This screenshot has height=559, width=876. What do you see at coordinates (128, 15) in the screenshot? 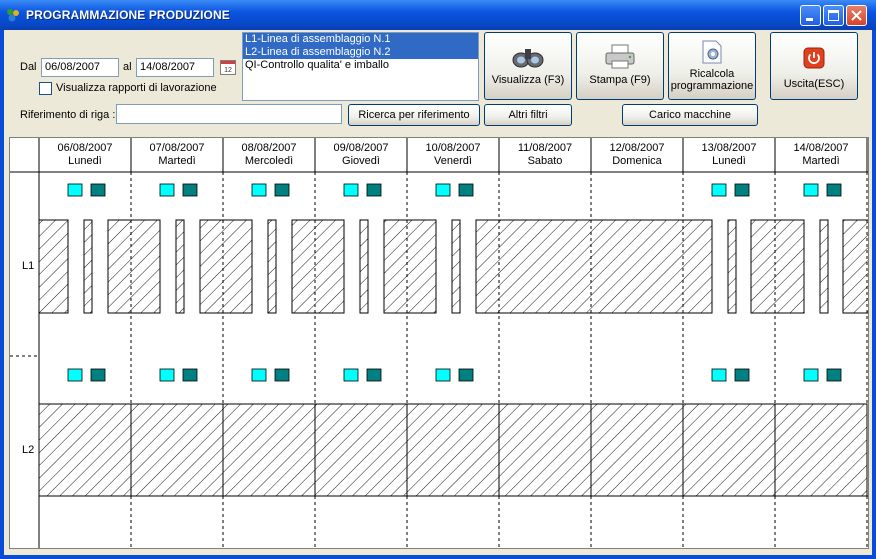
I see `window-title: PROGRAMMAZIONE PRODUZIONE` at bounding box center [128, 15].